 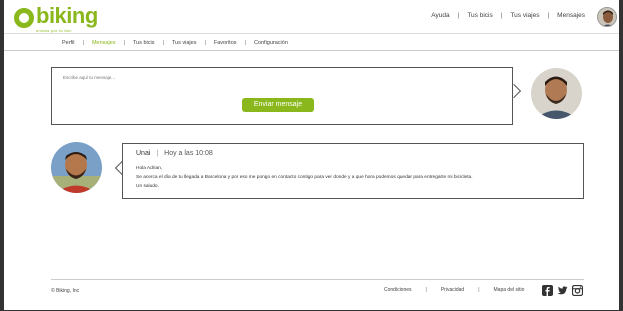 I want to click on footer-link-privacidad: Privacidad, so click(x=452, y=290).